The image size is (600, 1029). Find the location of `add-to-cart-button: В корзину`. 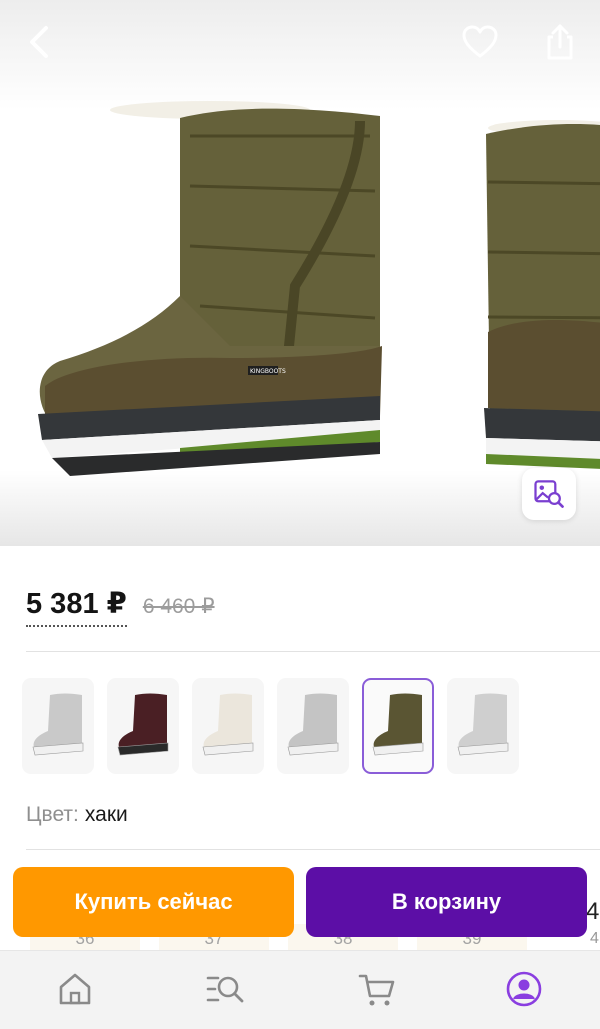

add-to-cart-button: В корзину is located at coordinates (446, 902).